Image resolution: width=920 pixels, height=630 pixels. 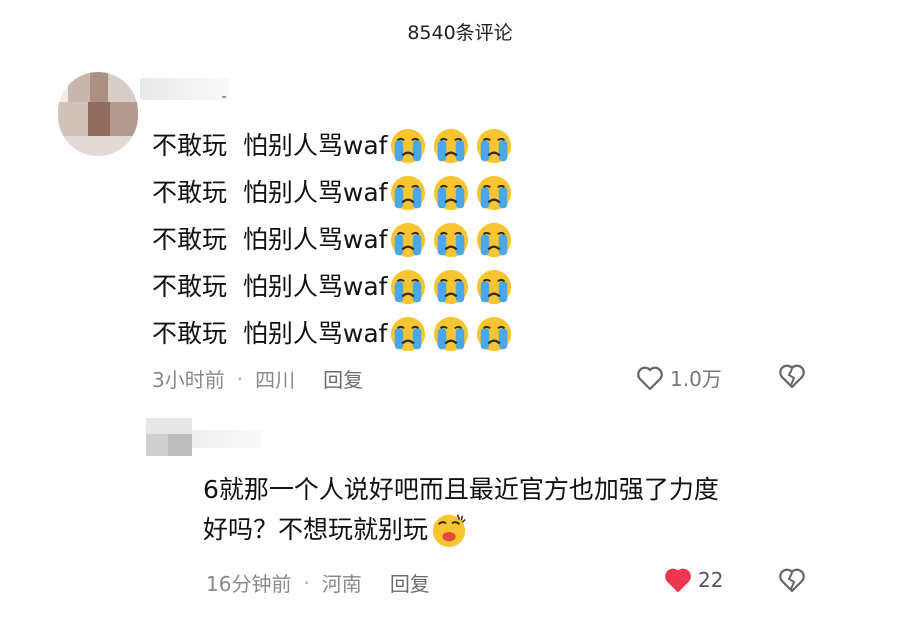 I want to click on like-button: 1.0万, so click(x=679, y=377).